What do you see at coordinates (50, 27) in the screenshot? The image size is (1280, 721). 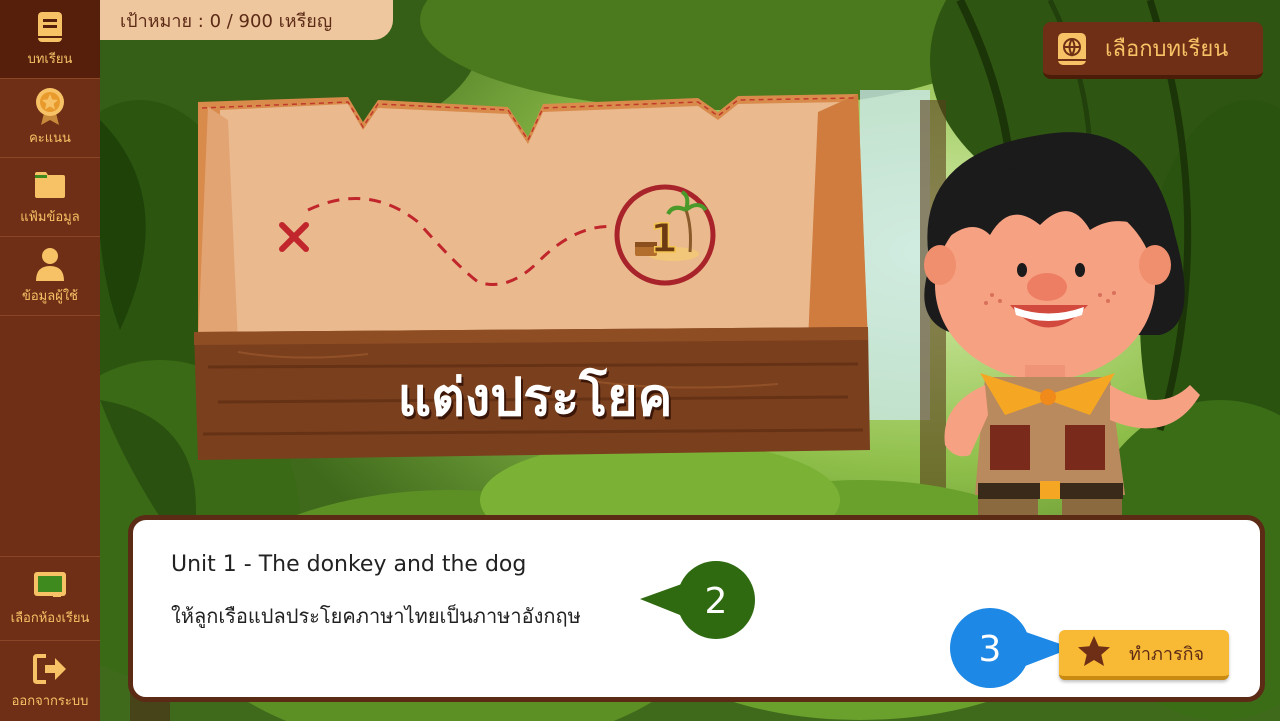 I see `book-icon` at bounding box center [50, 27].